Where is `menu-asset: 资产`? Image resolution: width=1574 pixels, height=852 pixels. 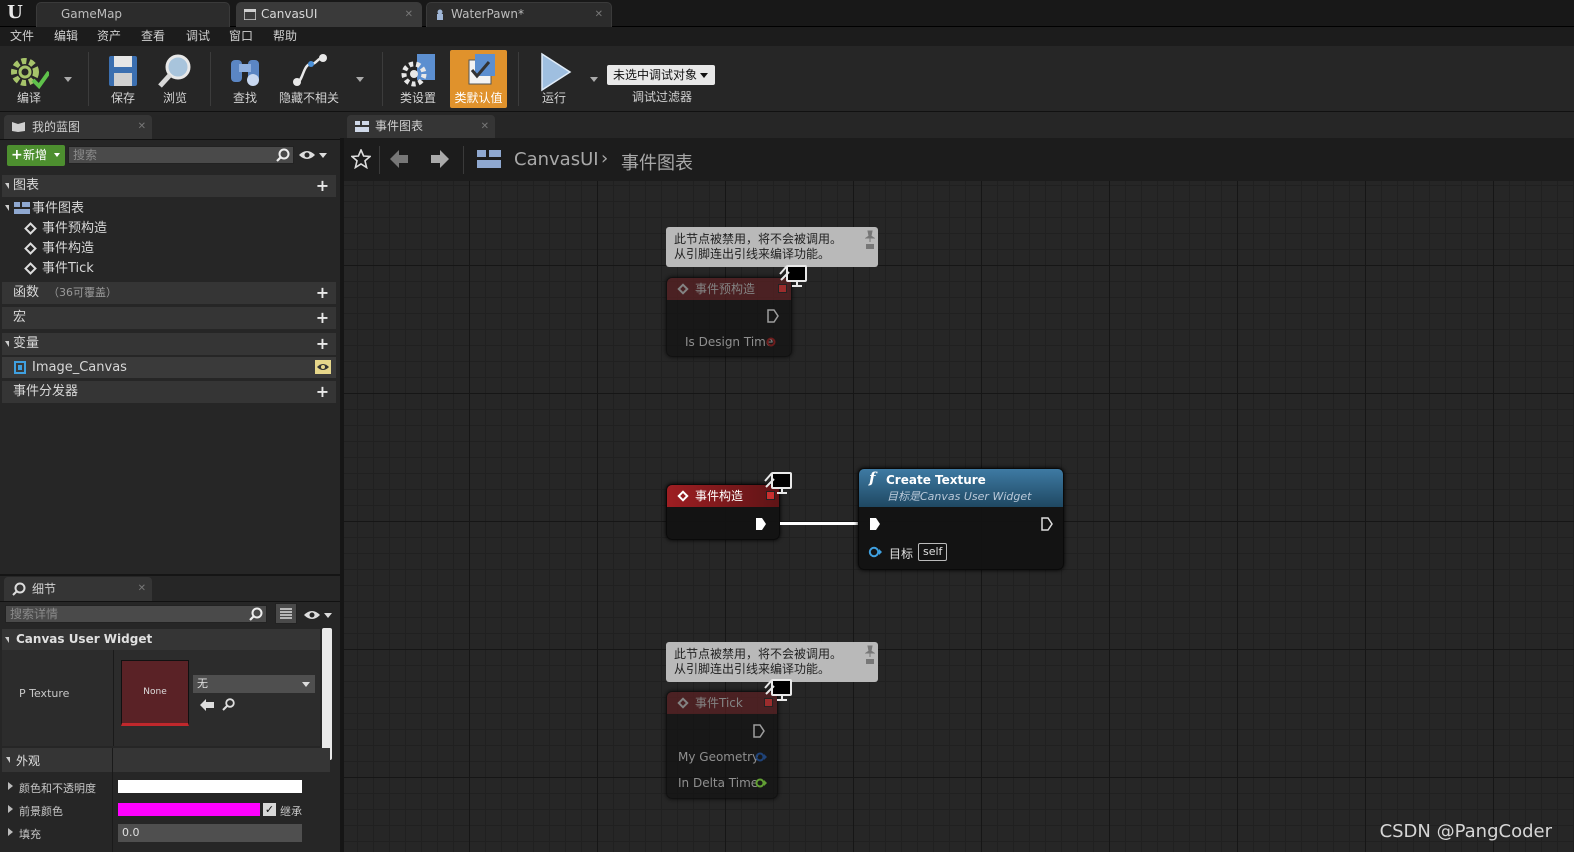 menu-asset: 资产 is located at coordinates (109, 36).